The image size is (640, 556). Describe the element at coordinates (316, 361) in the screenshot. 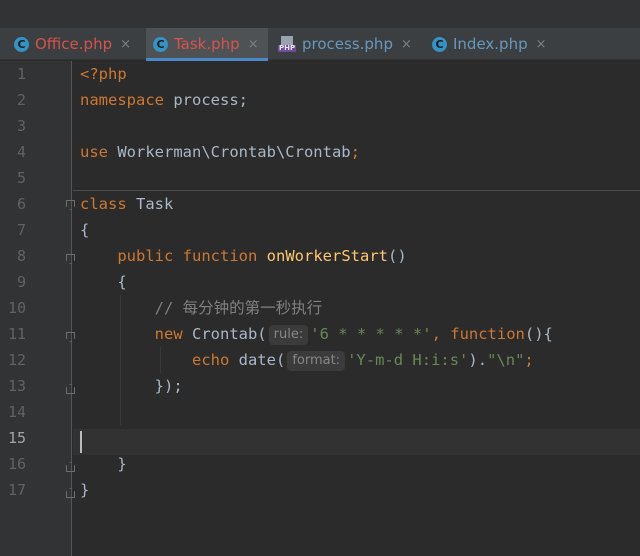

I see `parameter-hint: format:` at that location.